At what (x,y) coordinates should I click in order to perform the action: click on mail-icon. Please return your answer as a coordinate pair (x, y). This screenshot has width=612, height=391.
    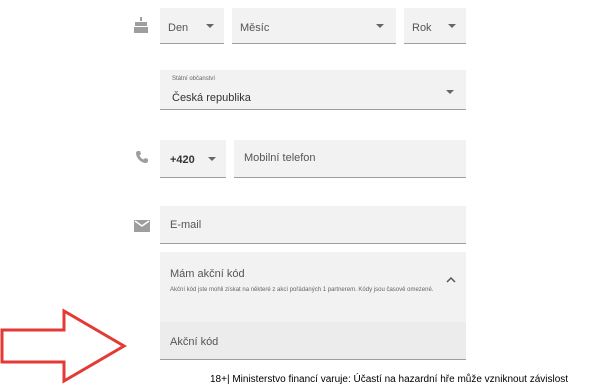
    Looking at the image, I should click on (142, 225).